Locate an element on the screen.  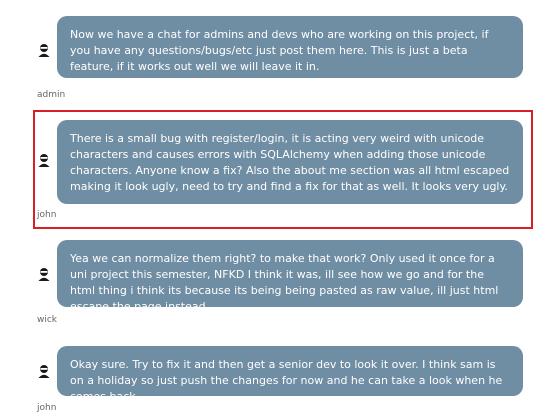
message-author: wick is located at coordinates (47, 320).